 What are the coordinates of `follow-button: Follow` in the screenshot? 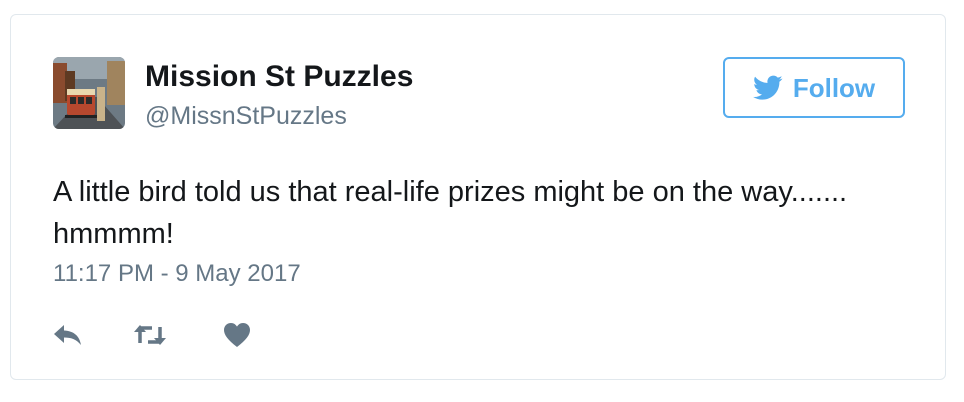 It's located at (814, 87).